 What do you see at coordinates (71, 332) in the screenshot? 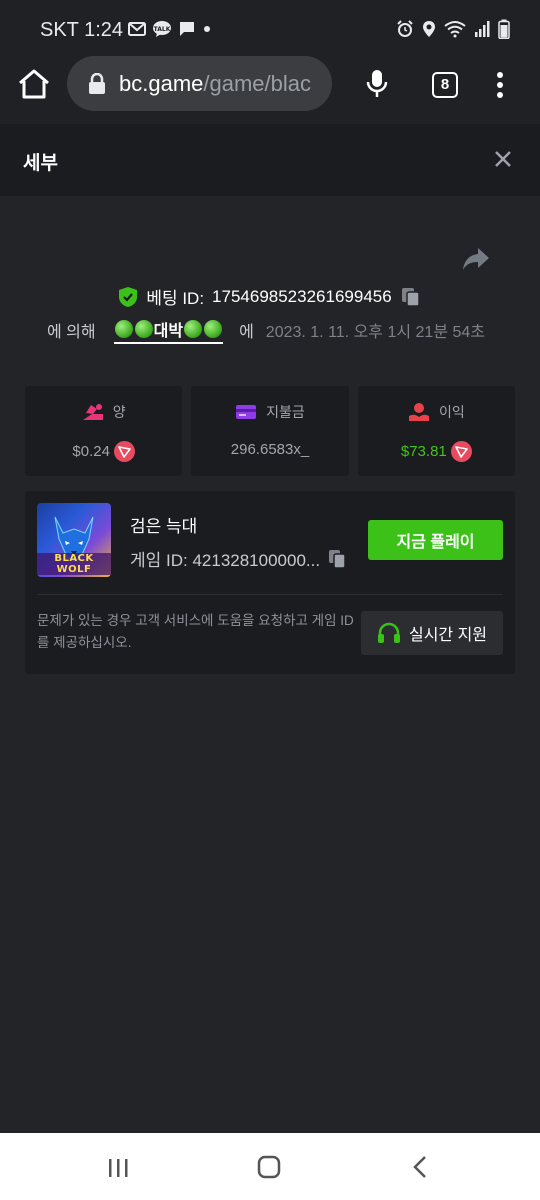
I see `by-label: 에 의해` at bounding box center [71, 332].